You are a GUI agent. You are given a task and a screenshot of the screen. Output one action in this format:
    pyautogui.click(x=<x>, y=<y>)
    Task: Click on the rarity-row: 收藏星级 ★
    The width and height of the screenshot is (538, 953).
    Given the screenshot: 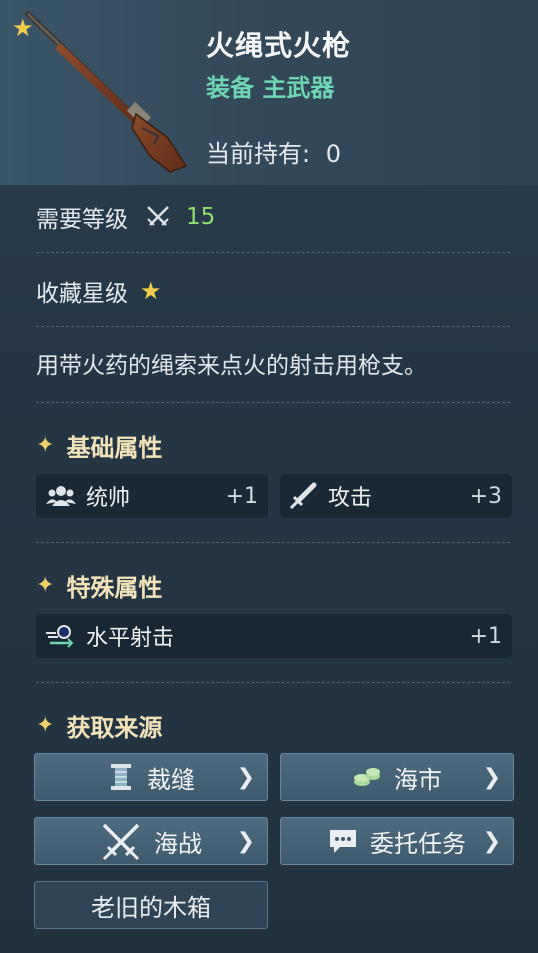 What is the action you would take?
    pyautogui.click(x=99, y=291)
    